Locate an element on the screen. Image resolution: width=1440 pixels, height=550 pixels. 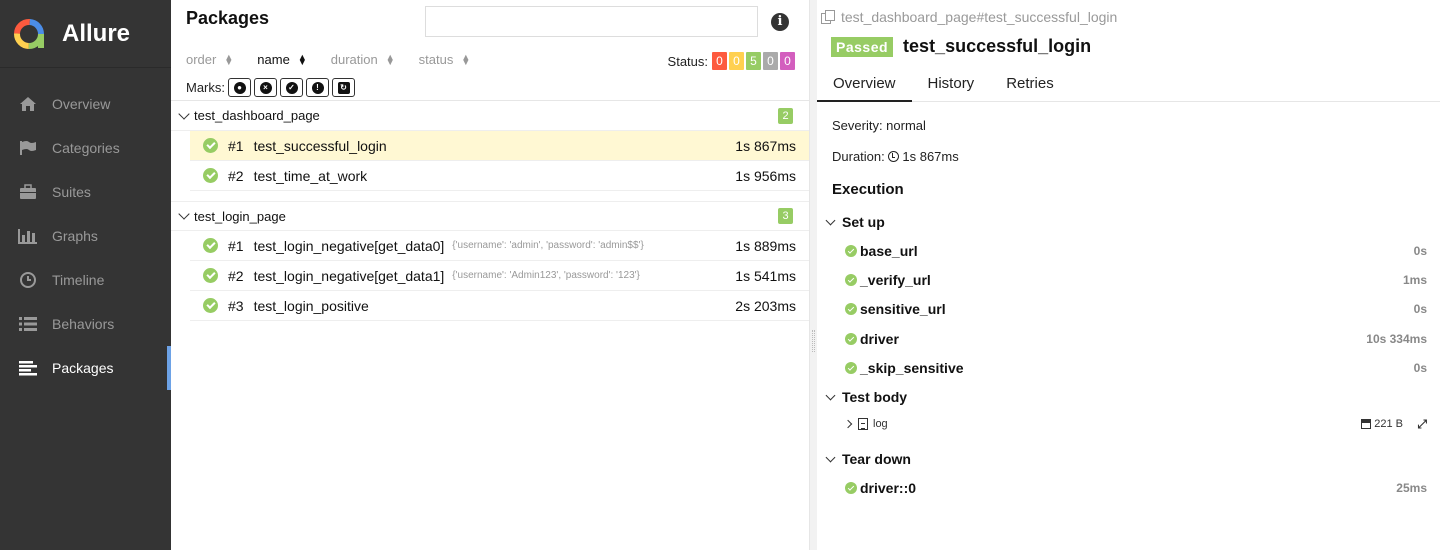
step-duration: 10s 334ms is located at coordinates (1396, 339).